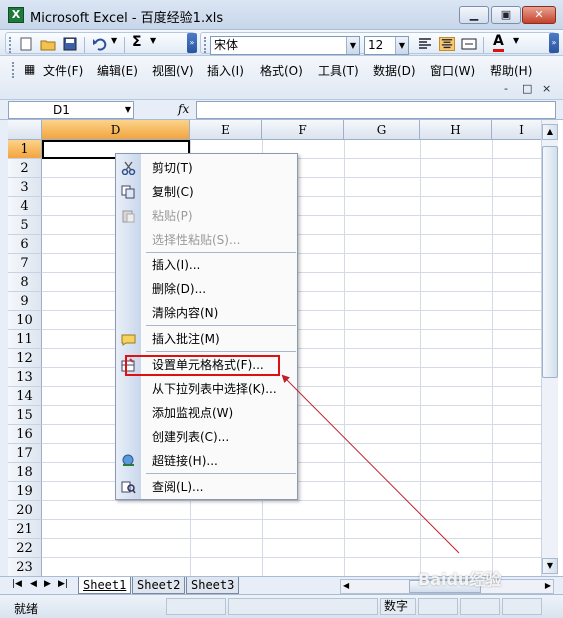 This screenshot has height=618, width=563. I want to click on doc-minimize-button: -, so click(506, 88).